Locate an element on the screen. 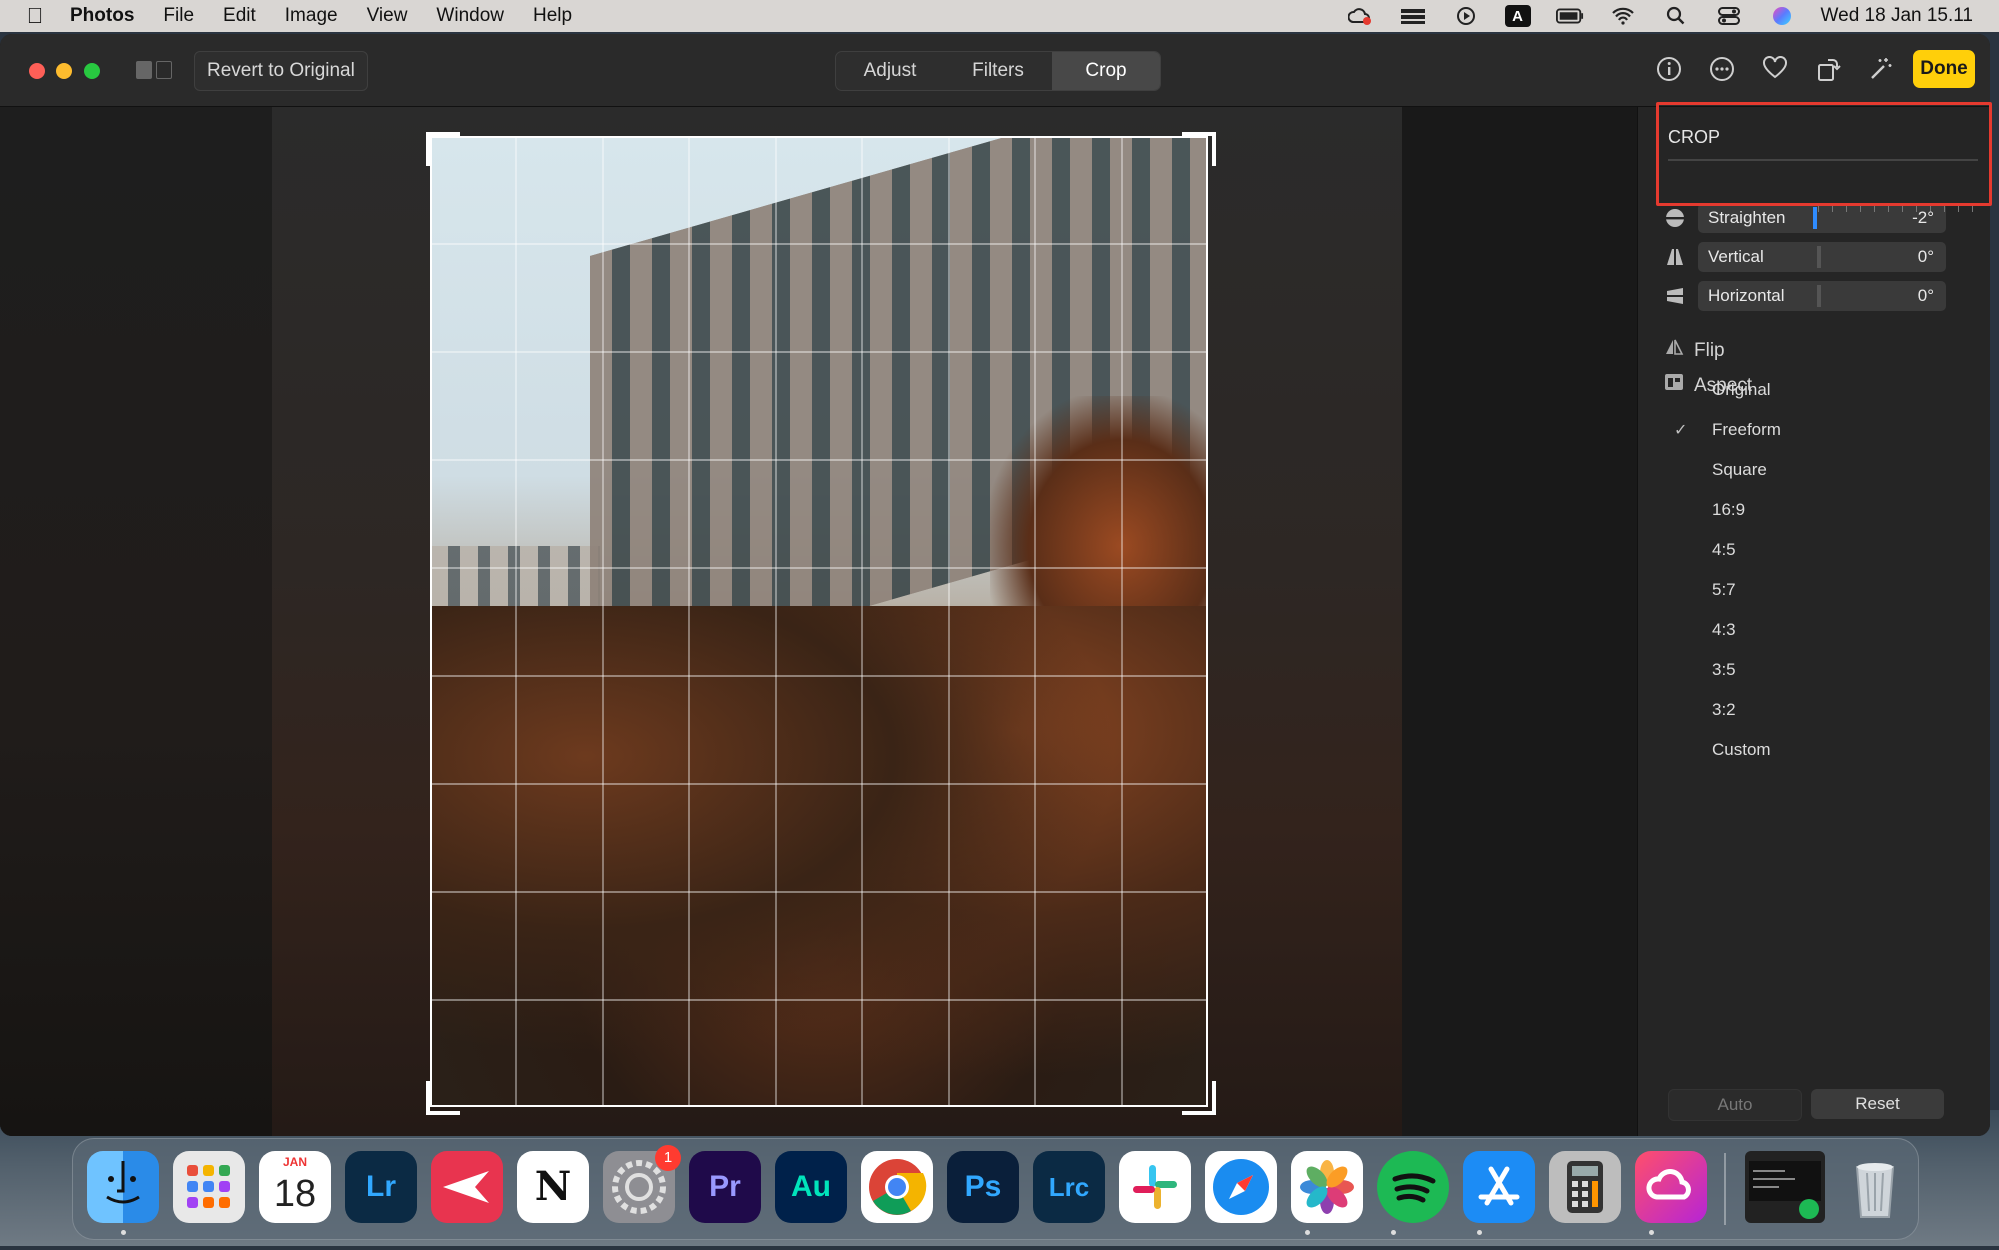 This screenshot has height=1250, width=1999. calculator-running-dot is located at coordinates (1651, 1232).